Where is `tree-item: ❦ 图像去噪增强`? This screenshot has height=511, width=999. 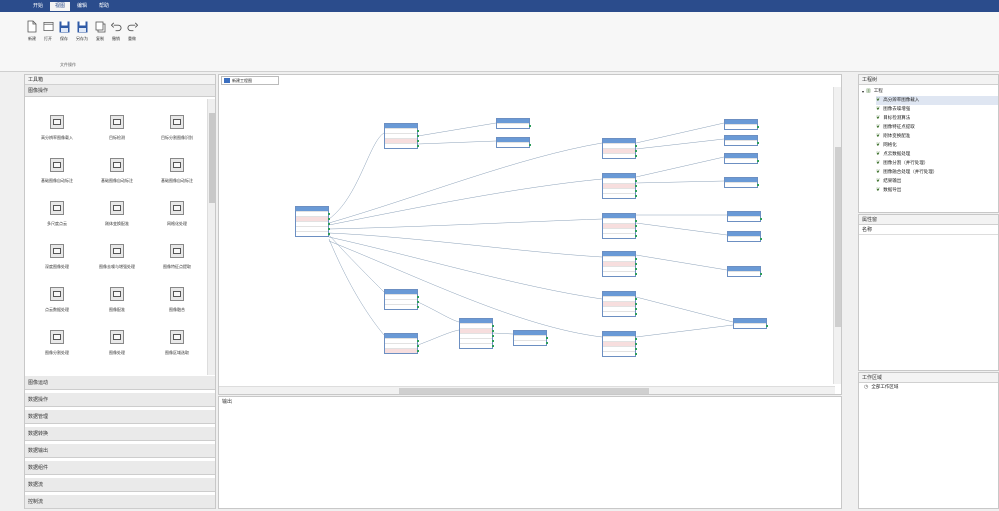
tree-item: ❦ 图像去噪增强 is located at coordinates (937, 109).